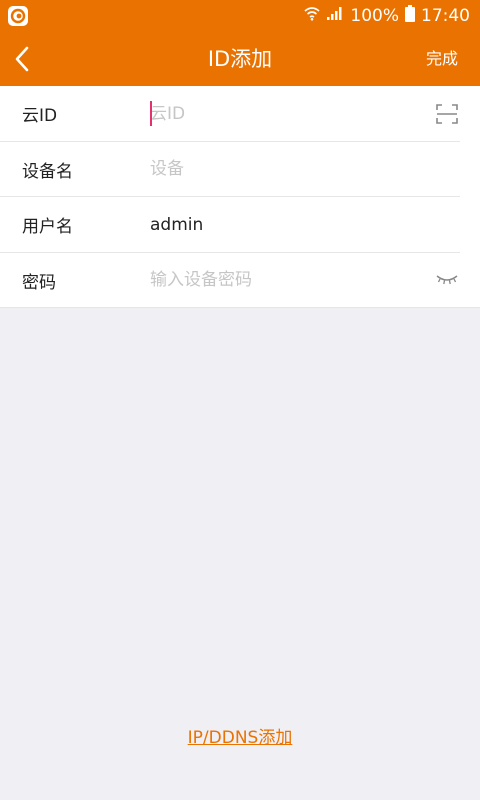 Image resolution: width=480 pixels, height=800 pixels. What do you see at coordinates (374, 16) in the screenshot?
I see `battery-percent: 100%` at bounding box center [374, 16].